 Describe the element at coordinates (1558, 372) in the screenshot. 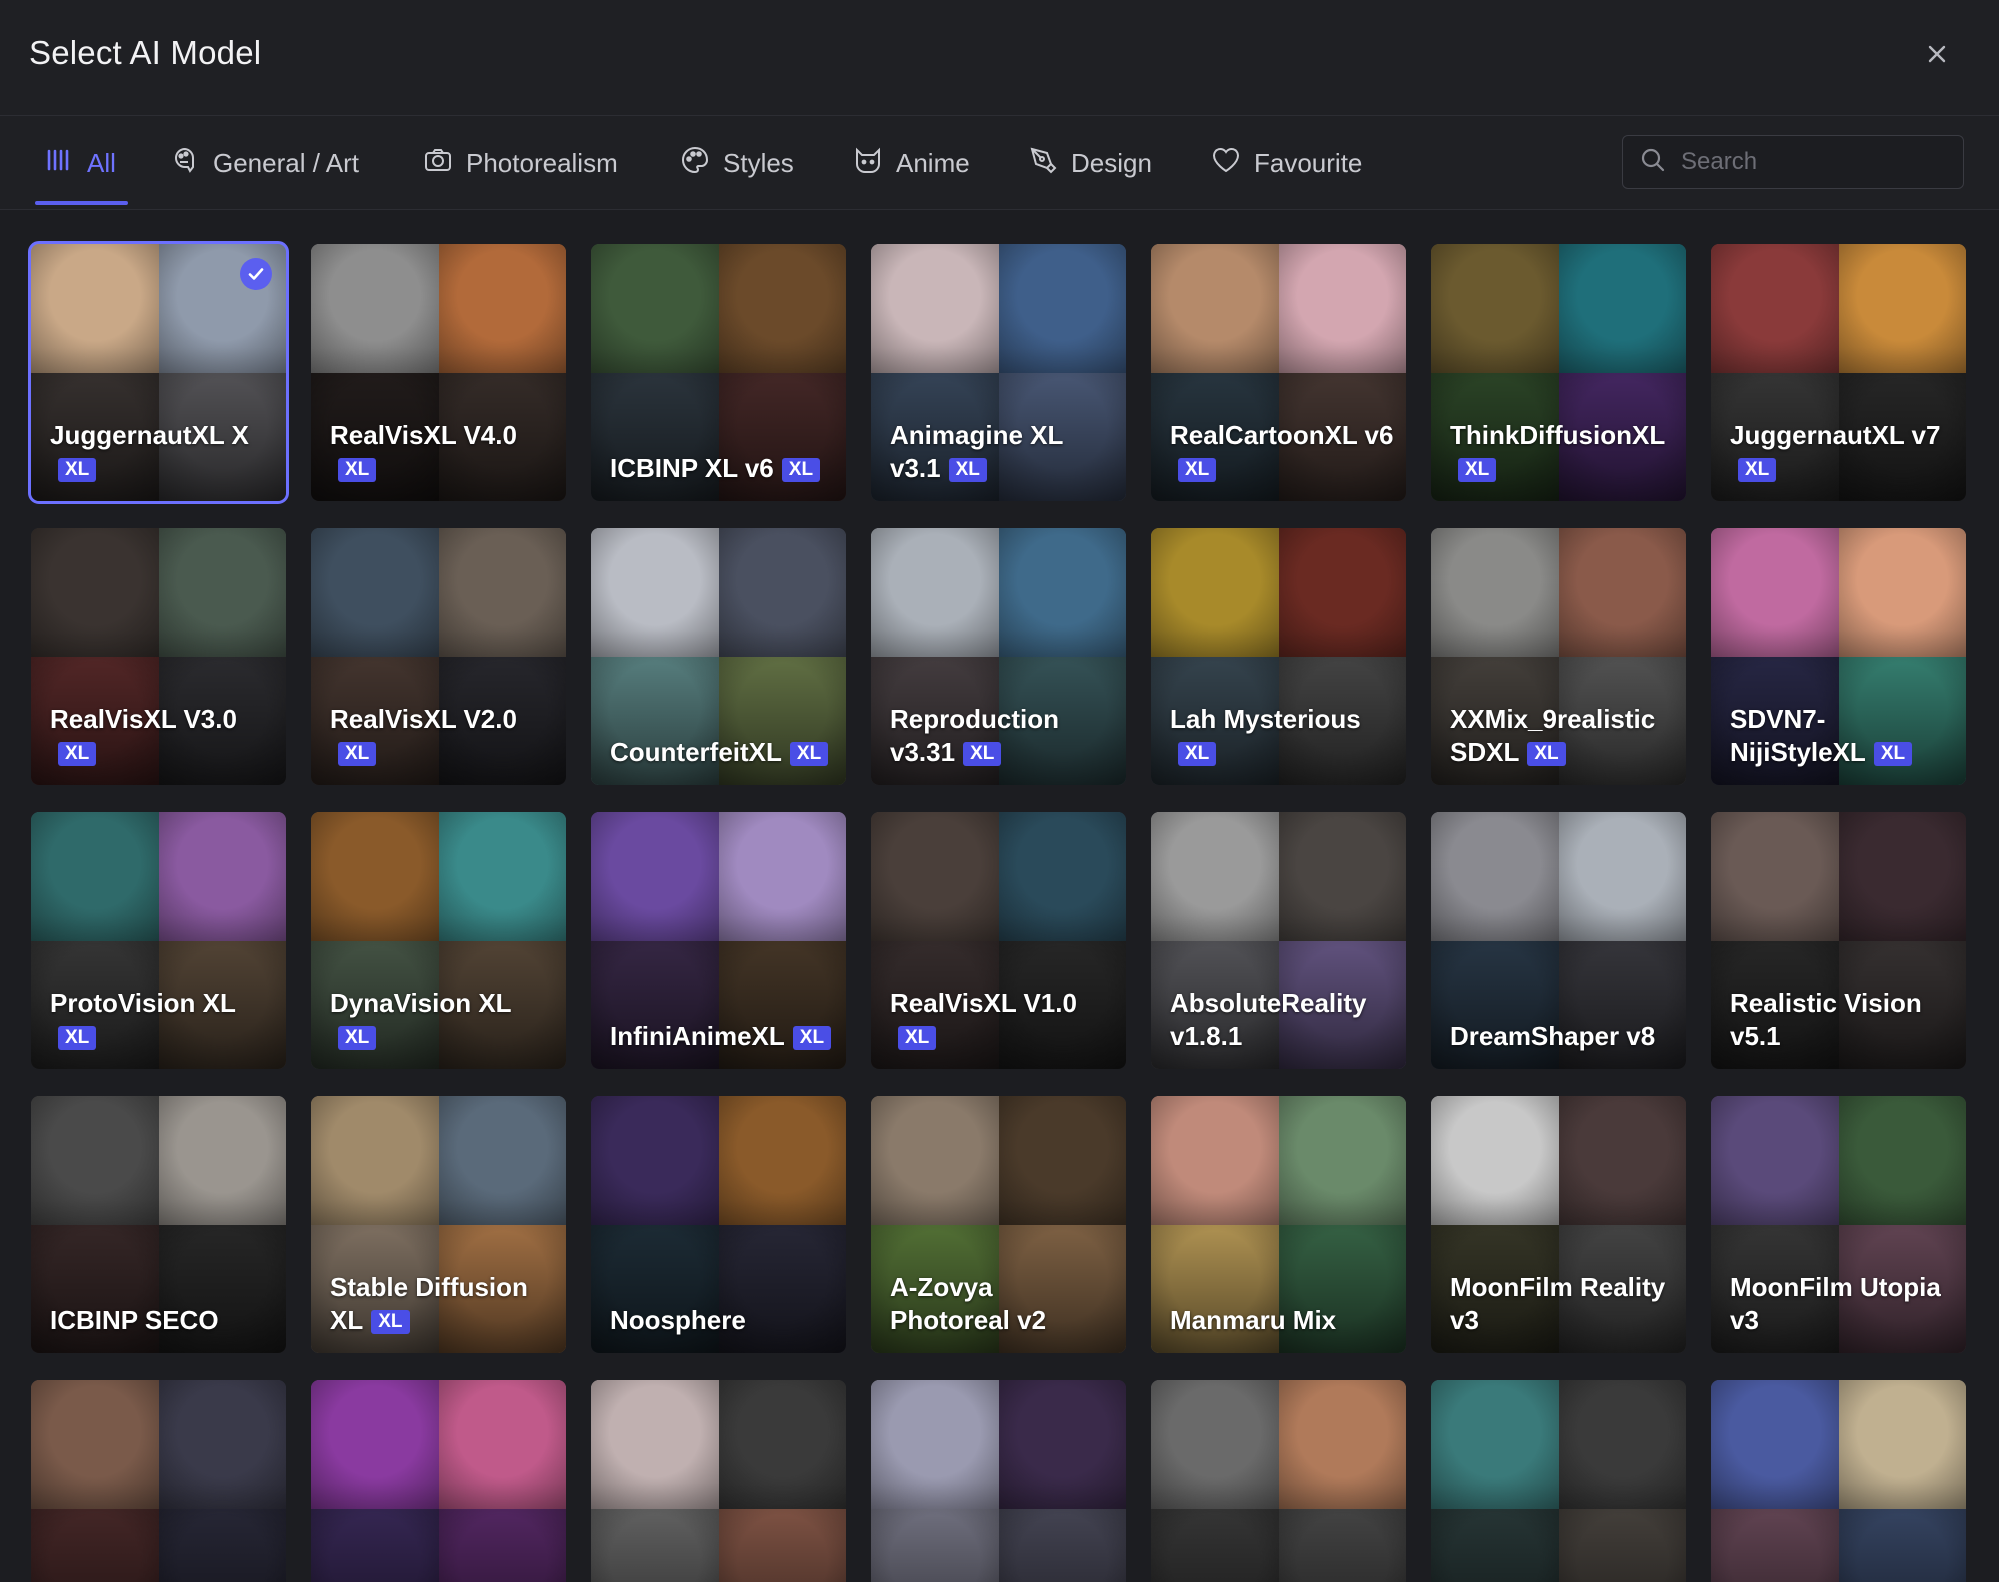

I see `model-card: ThinkDiffusionXL XL` at that location.